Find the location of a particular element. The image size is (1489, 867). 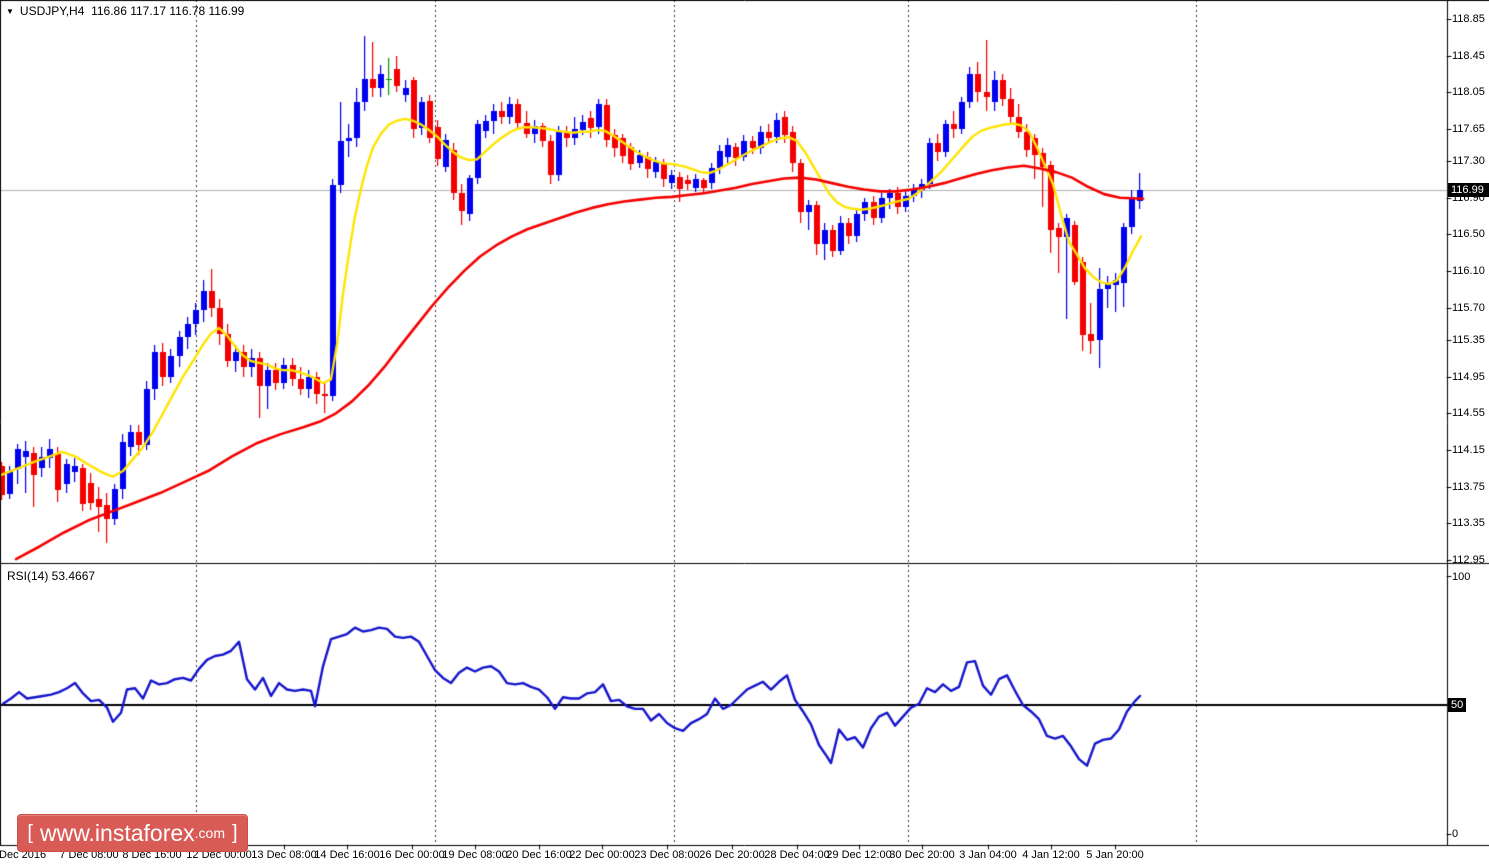

symbol-dropdown-icon: ▼ is located at coordinates (10, 11).